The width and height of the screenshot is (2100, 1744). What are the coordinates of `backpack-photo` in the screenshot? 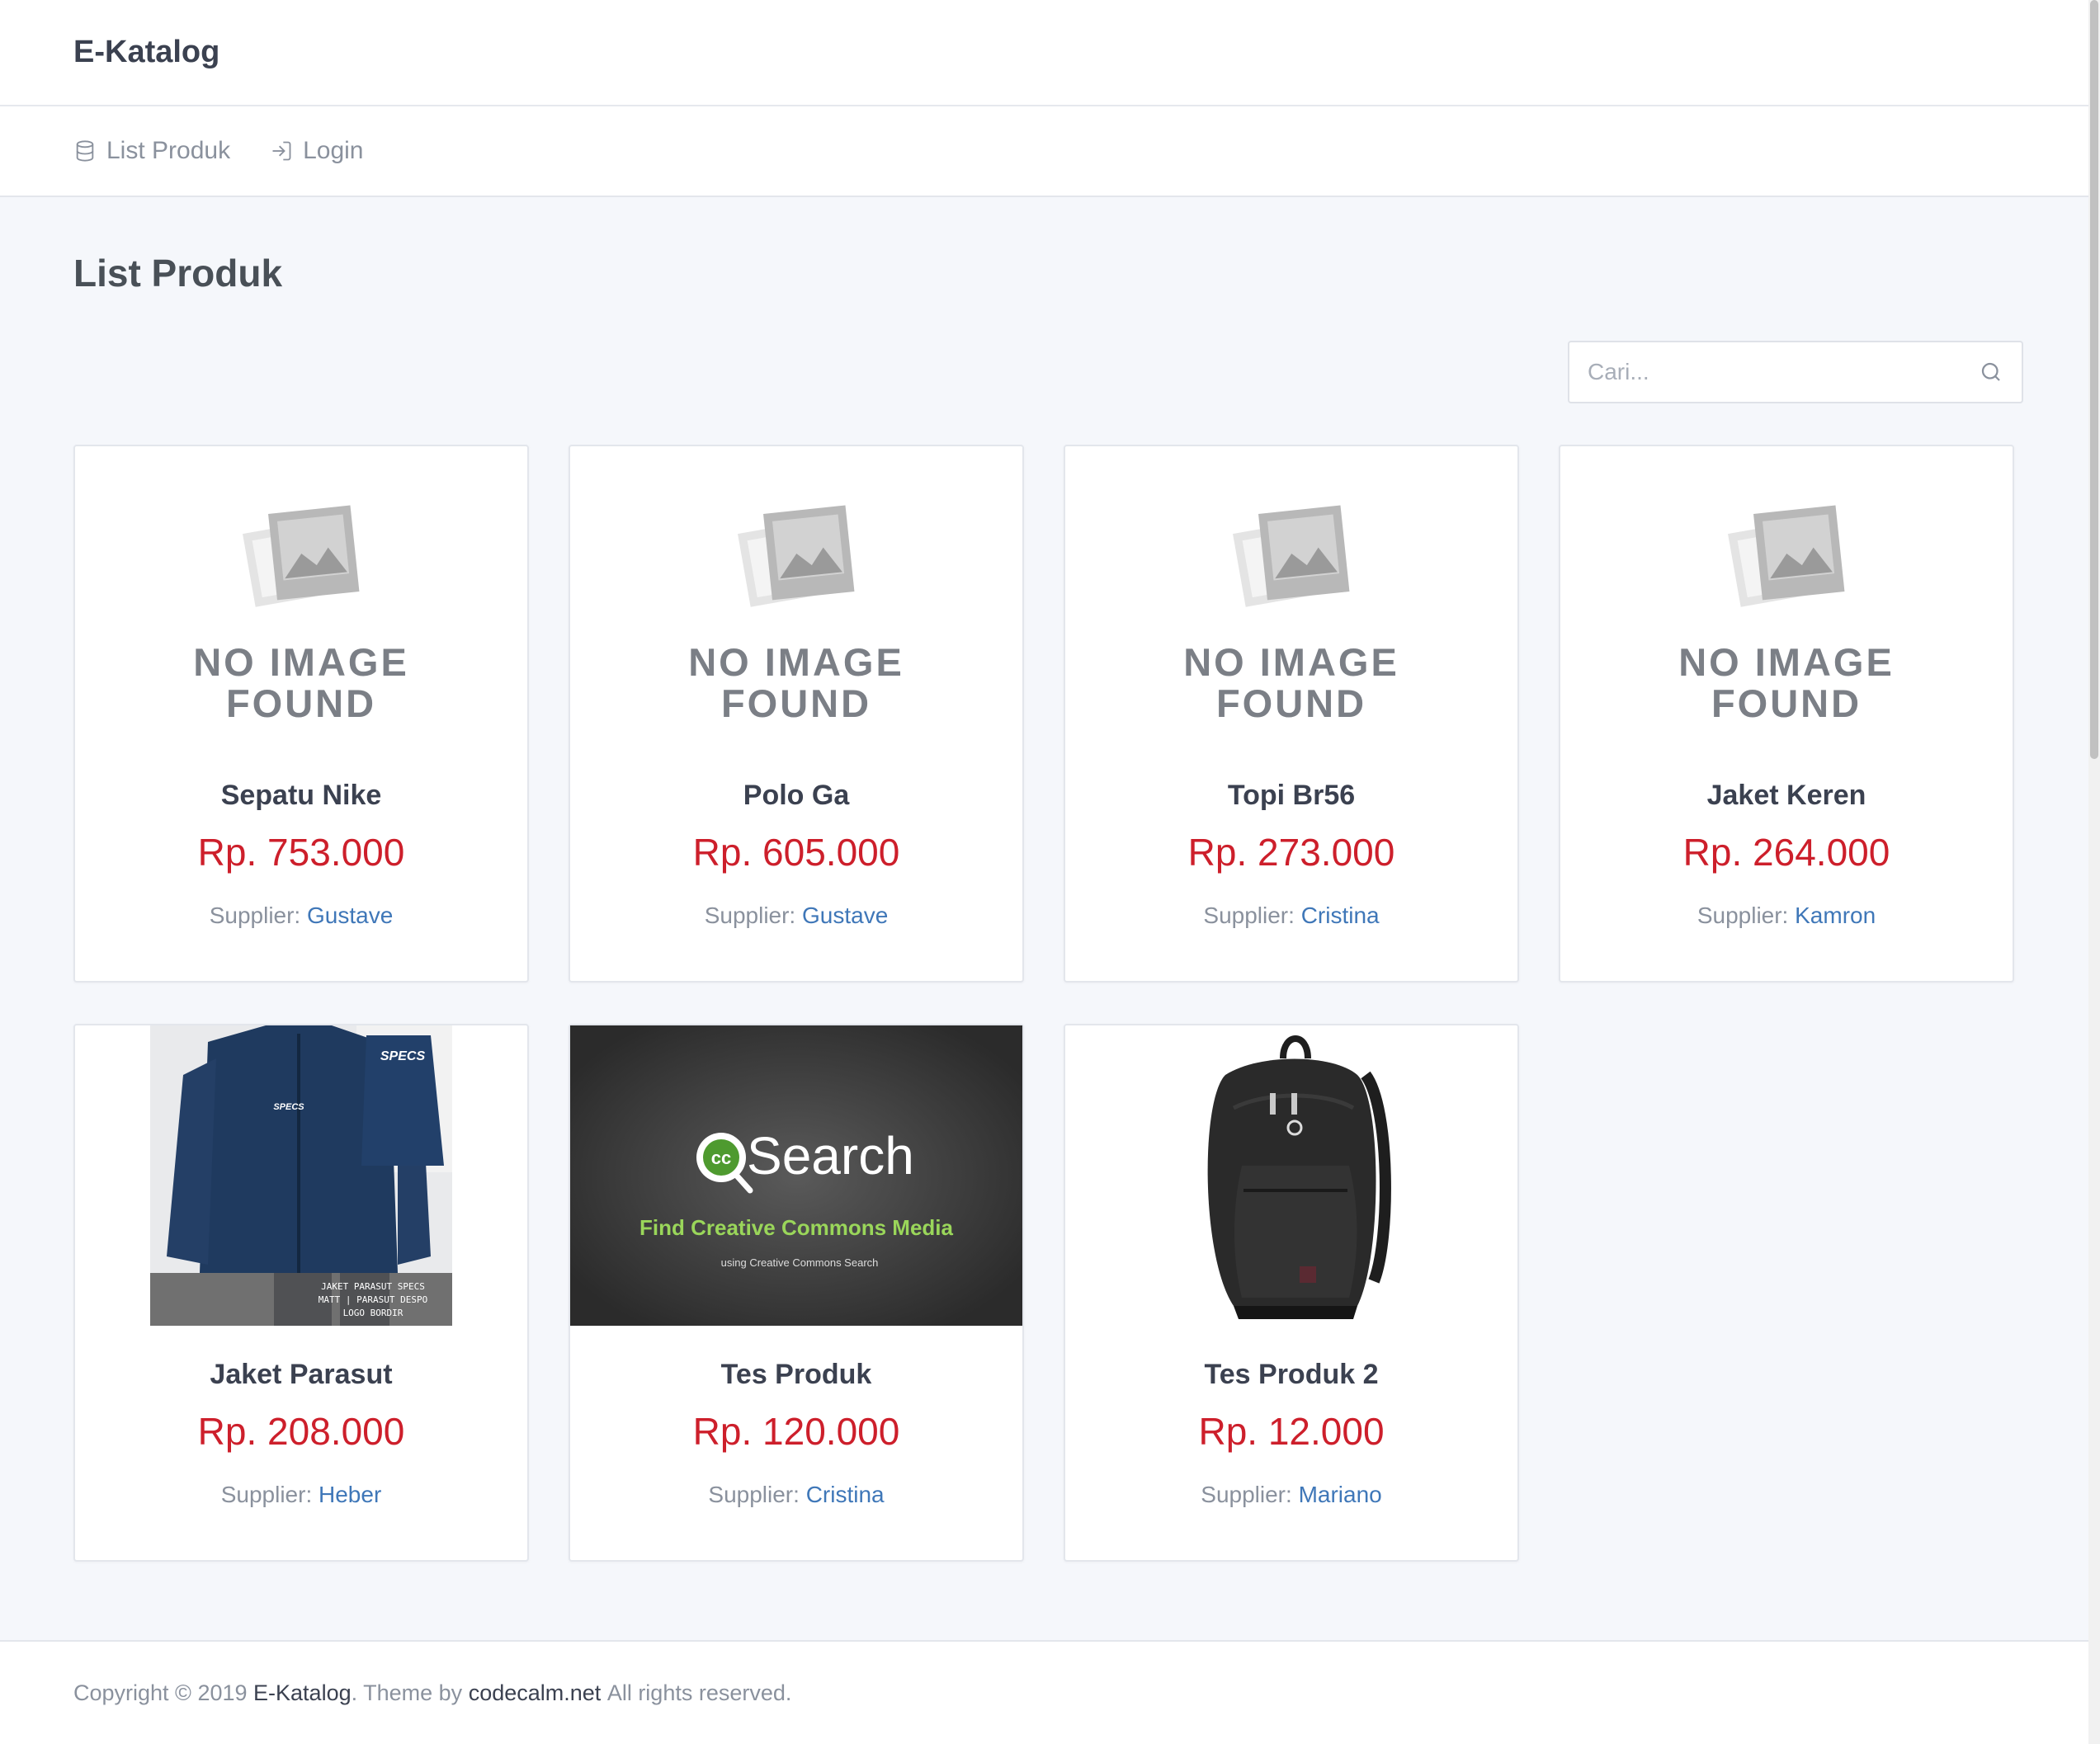 It's located at (1291, 1175).